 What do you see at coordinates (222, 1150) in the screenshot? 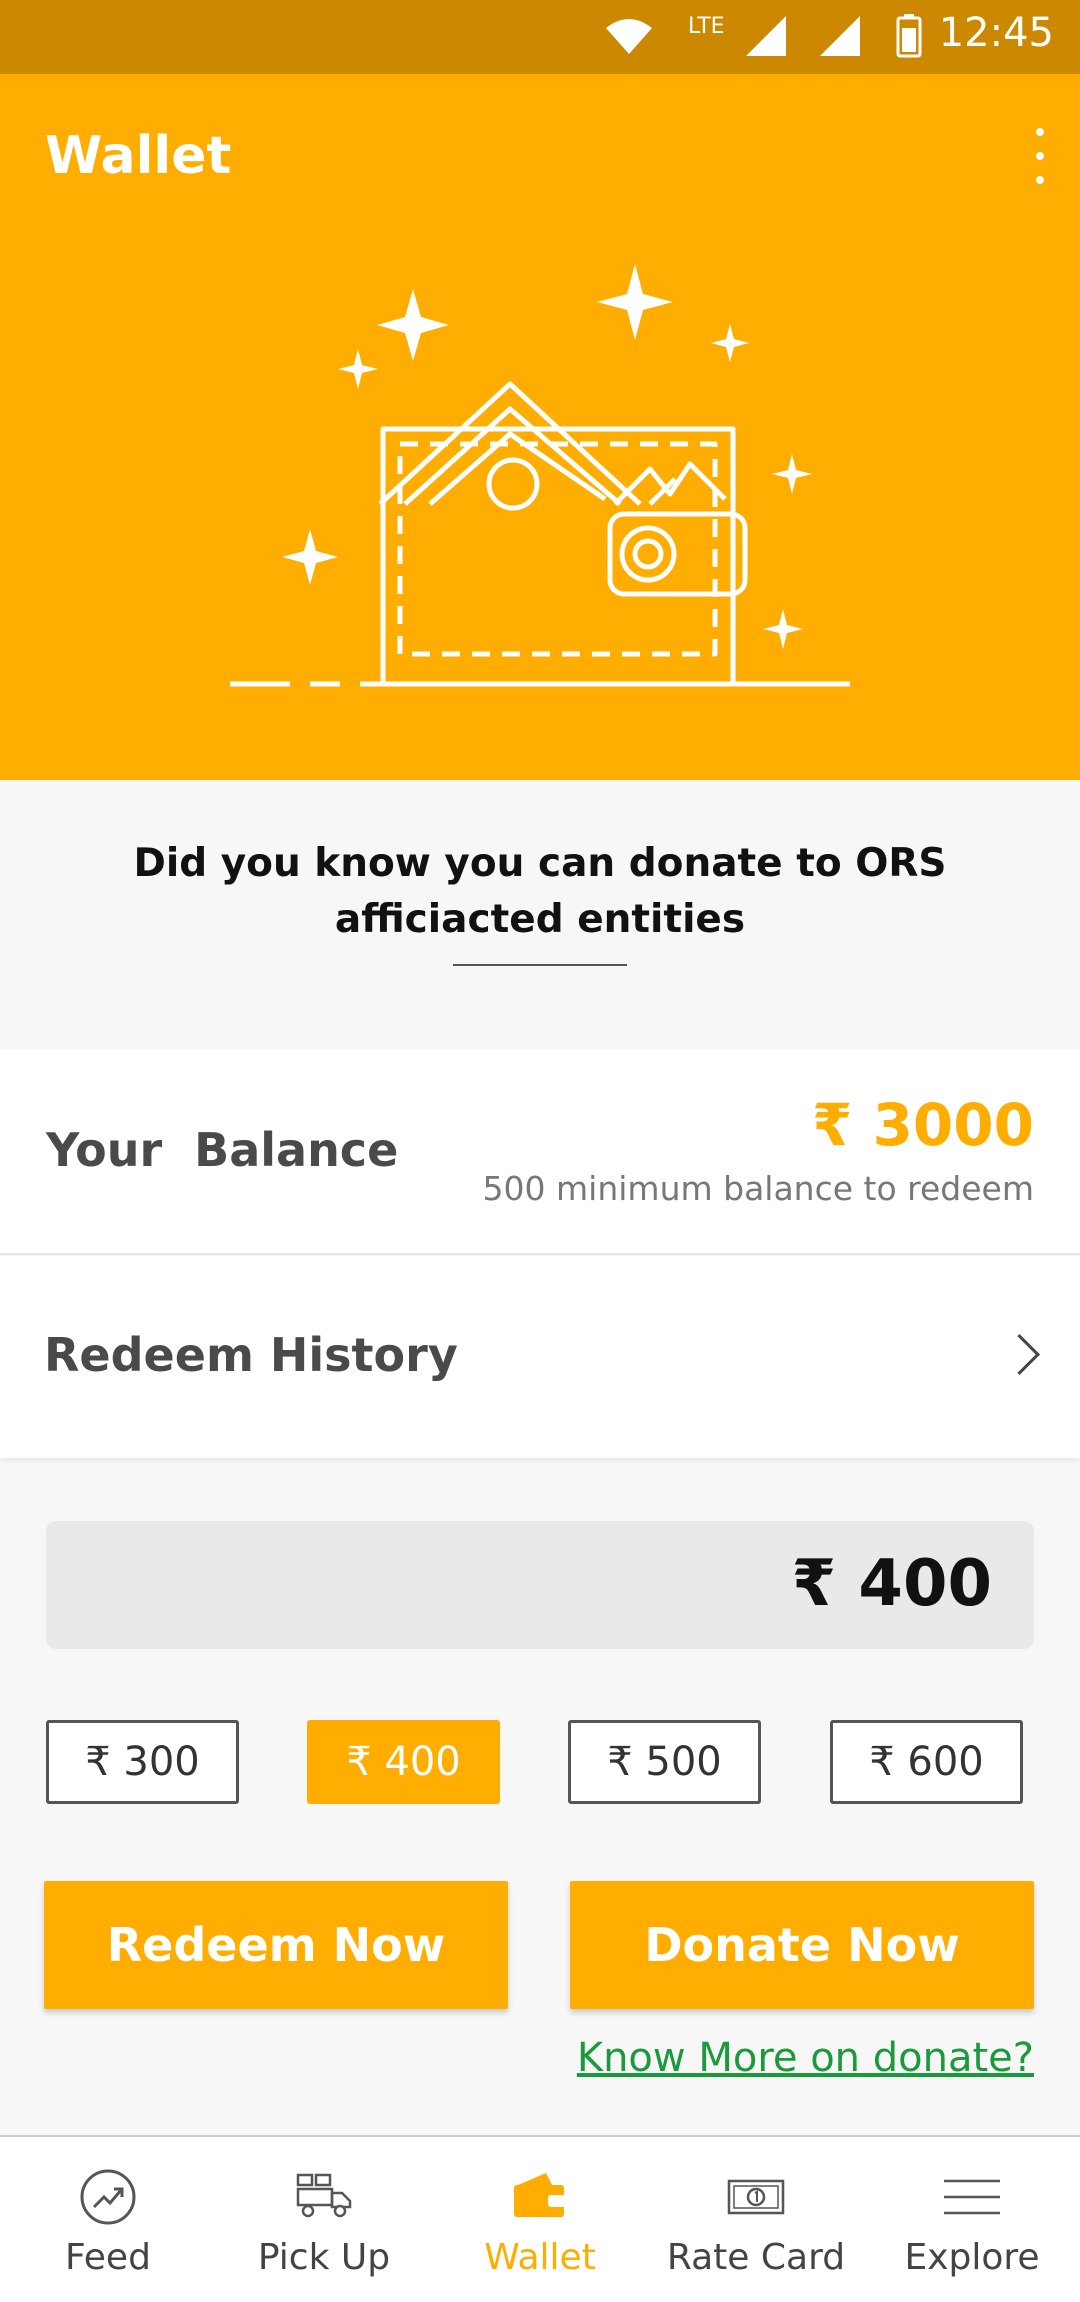
I see `balance-label: Your Balance` at bounding box center [222, 1150].